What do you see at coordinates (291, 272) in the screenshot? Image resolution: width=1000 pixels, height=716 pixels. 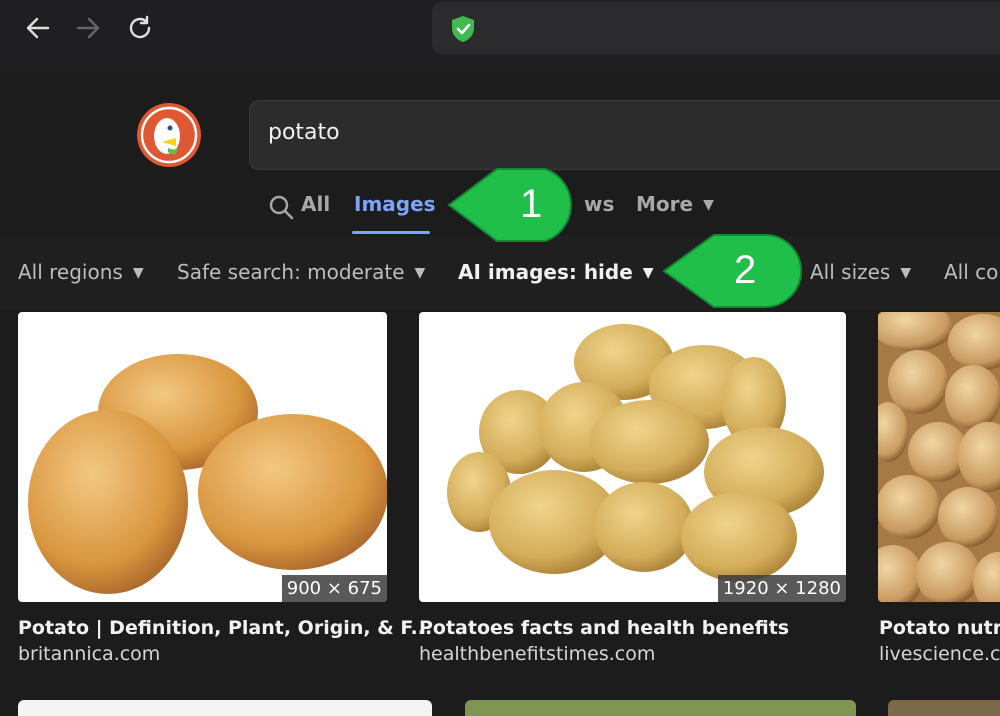 I see `filter-safe-search-label: Safe search: moderate` at bounding box center [291, 272].